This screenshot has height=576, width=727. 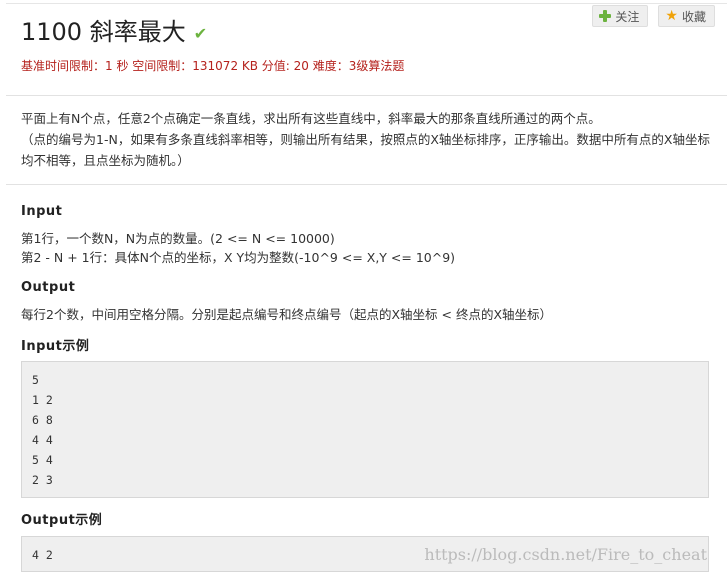 I want to click on top-divider, so click(x=366, y=3).